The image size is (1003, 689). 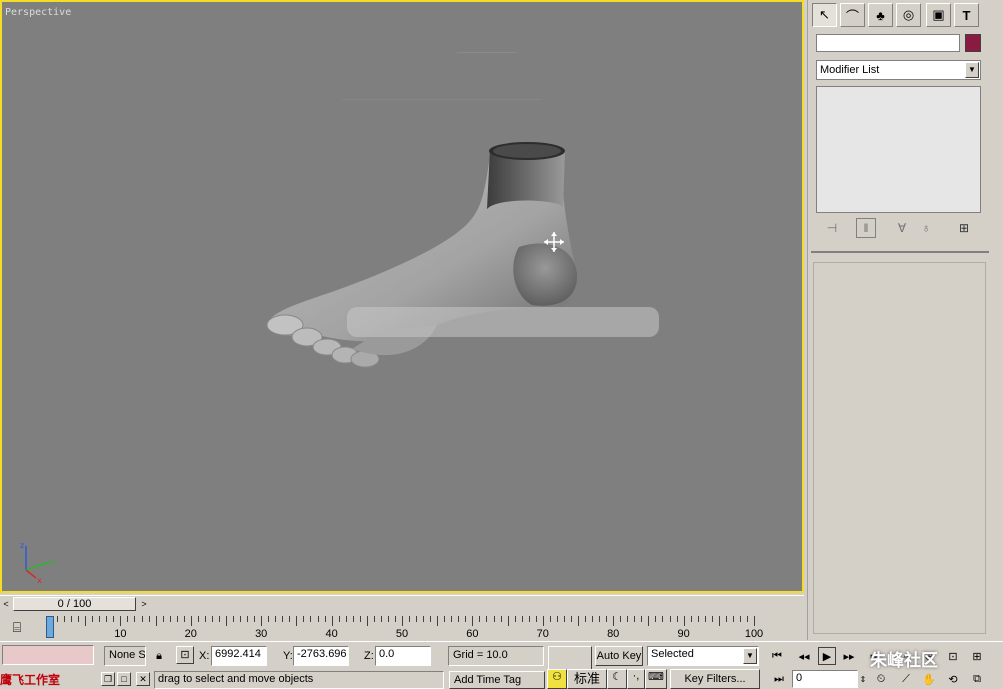 What do you see at coordinates (74, 604) in the screenshot?
I see `time-slider-thumb: 0 / 100` at bounding box center [74, 604].